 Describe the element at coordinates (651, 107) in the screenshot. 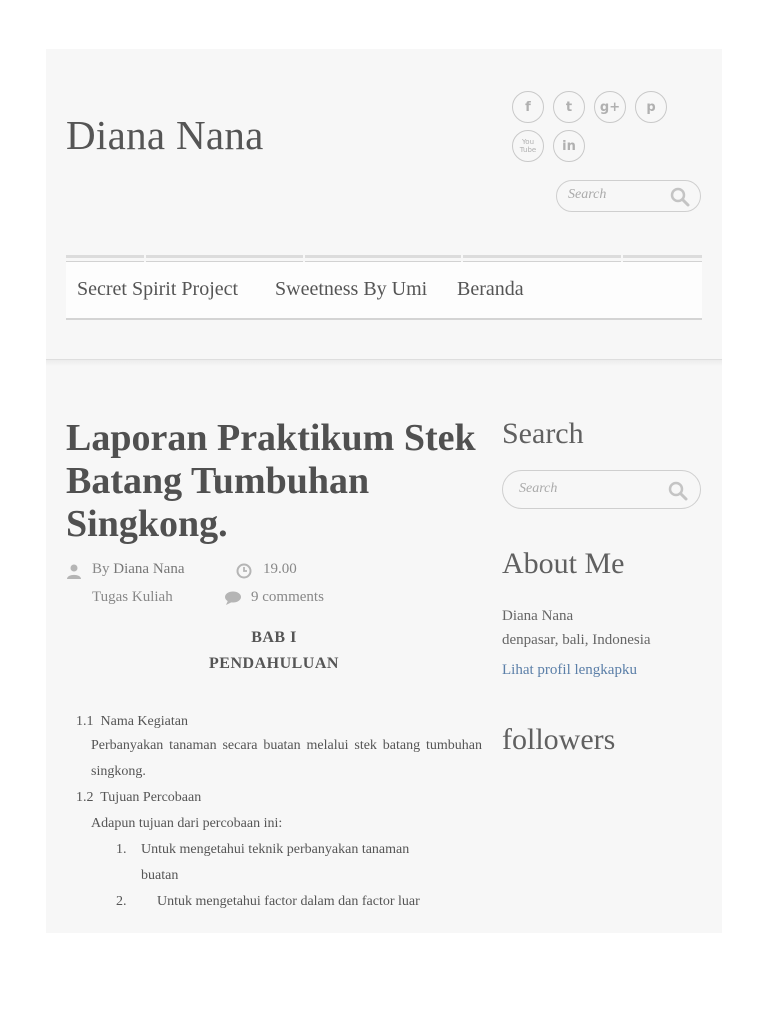

I see `pinterest-icon: p` at that location.